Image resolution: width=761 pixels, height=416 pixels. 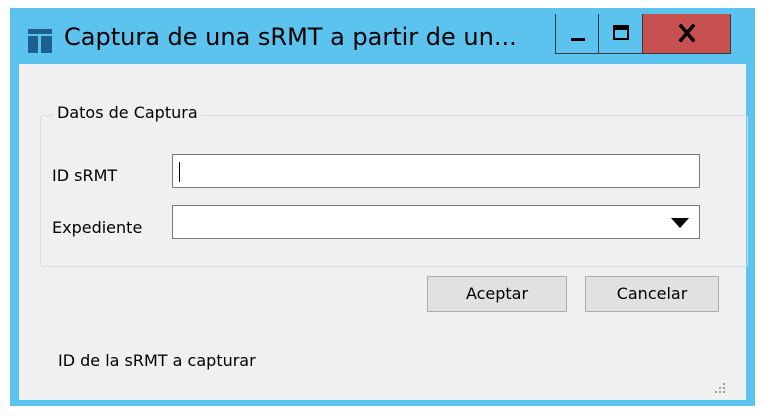 What do you see at coordinates (497, 294) in the screenshot?
I see `accept-button: Aceptar` at bounding box center [497, 294].